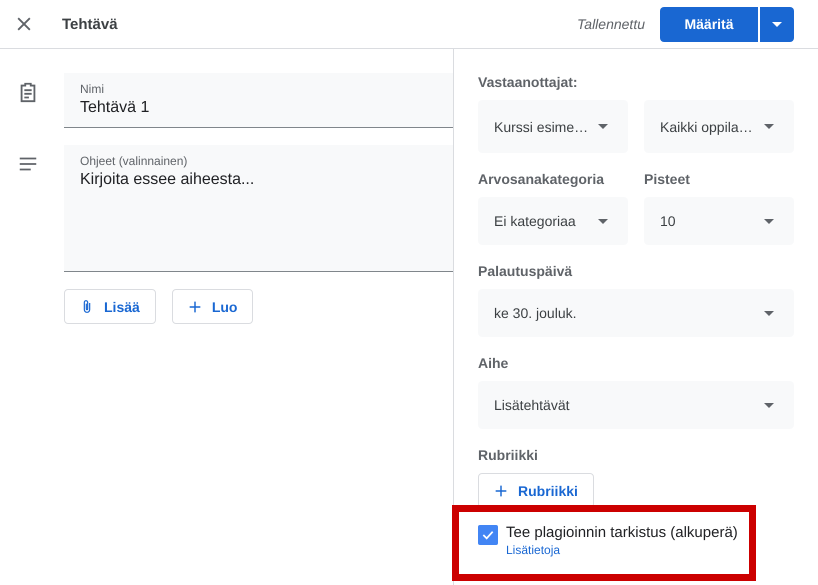  Describe the element at coordinates (636, 313) in the screenshot. I see `dropdown-select: ke 30. jouluk.` at that location.